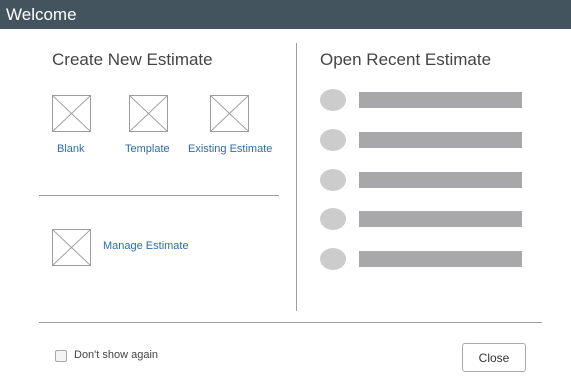 The width and height of the screenshot is (571, 389). Describe the element at coordinates (71, 113) in the screenshot. I see `blank-image-placeholder-icon` at that location.